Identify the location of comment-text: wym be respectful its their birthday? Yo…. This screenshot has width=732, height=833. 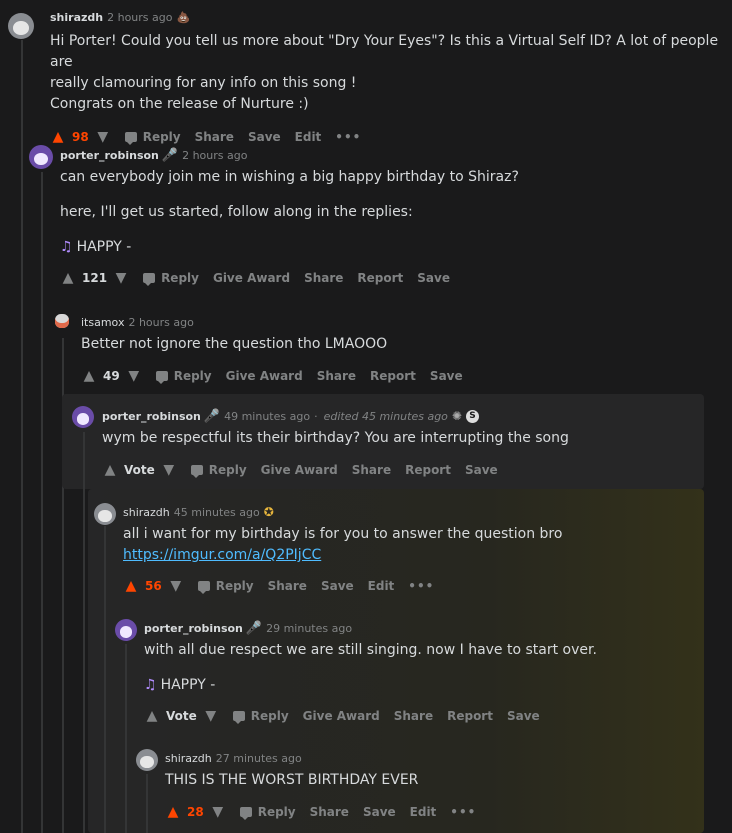
(335, 438).